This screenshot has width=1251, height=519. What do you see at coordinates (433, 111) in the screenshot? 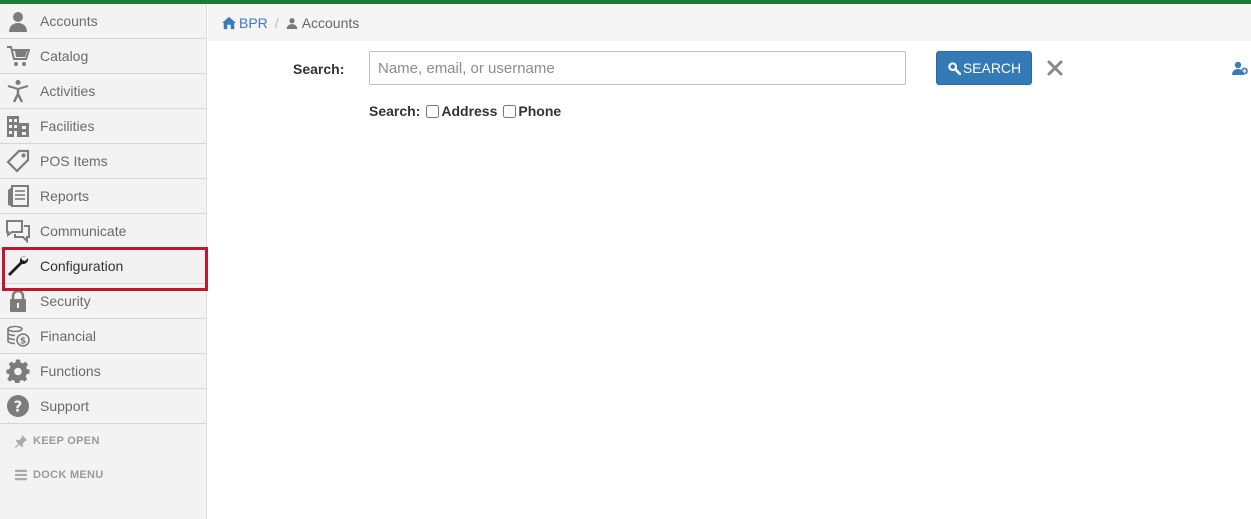
I see `address-checkbox` at bounding box center [433, 111].